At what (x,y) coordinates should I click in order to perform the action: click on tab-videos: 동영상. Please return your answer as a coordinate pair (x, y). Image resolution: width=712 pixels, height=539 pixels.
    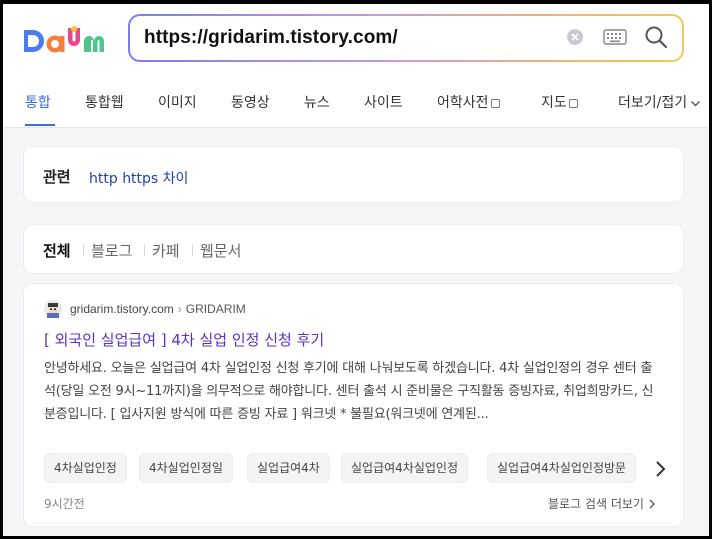
    Looking at the image, I should click on (250, 102).